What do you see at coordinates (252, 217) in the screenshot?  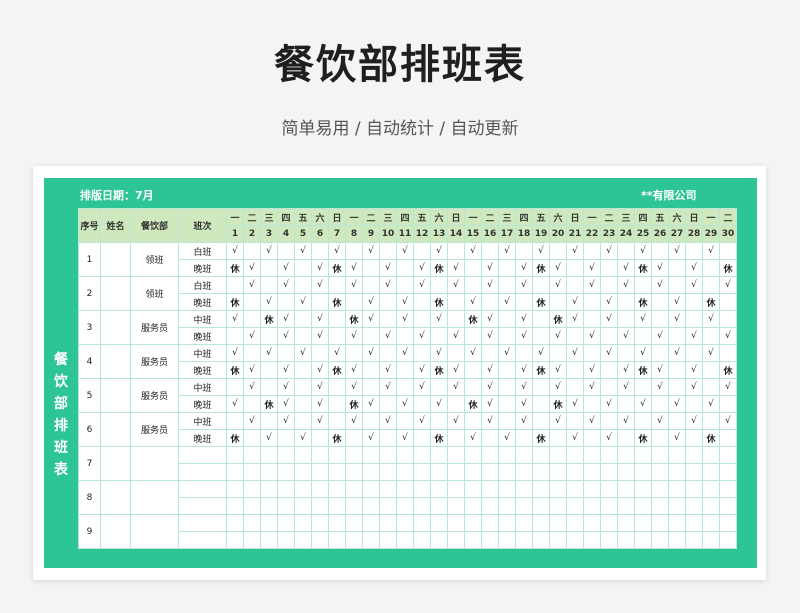 I see `weekday-cell: 二` at bounding box center [252, 217].